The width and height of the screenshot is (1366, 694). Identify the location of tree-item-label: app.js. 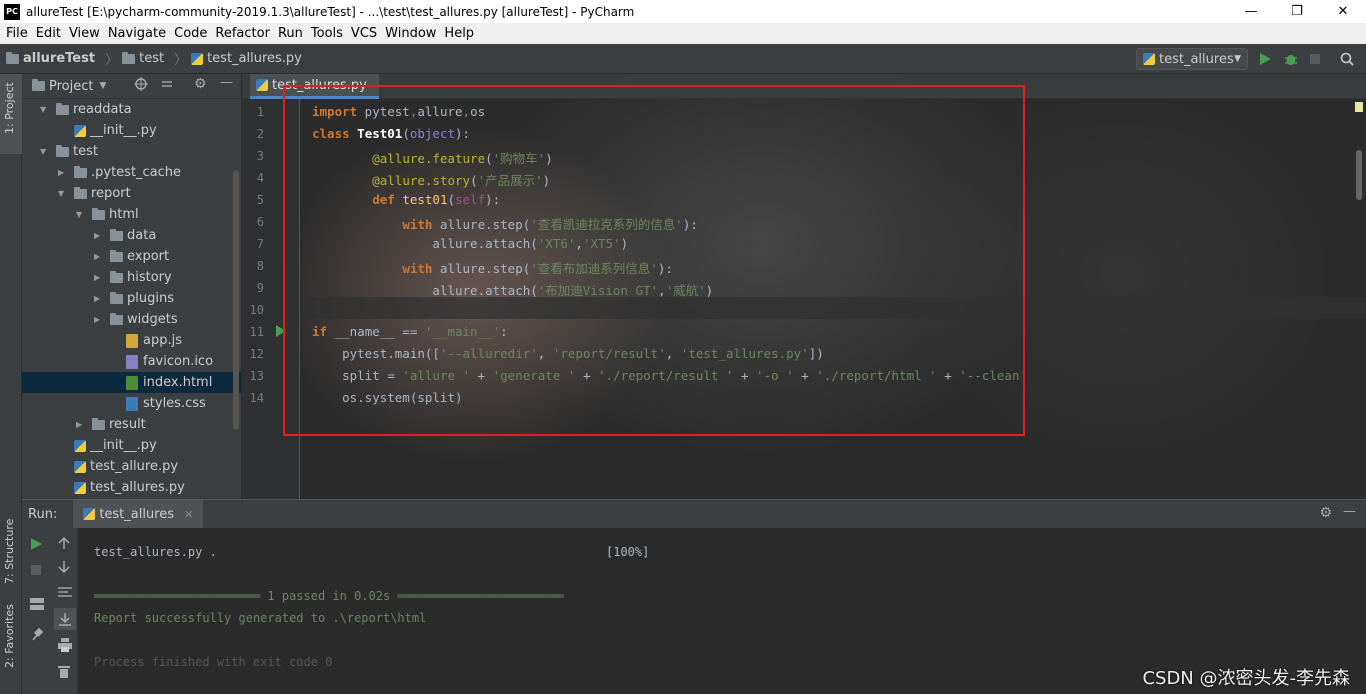
(162, 340).